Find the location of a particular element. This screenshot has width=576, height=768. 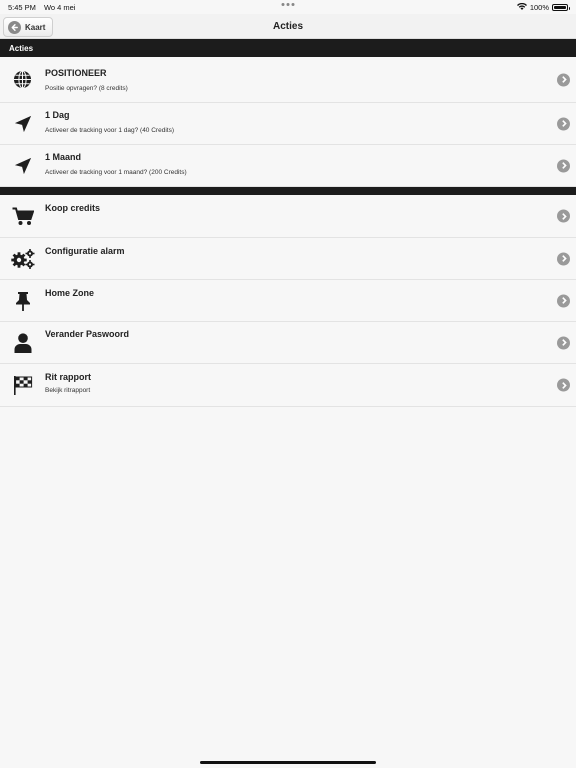

item-title: 1 Maand is located at coordinates (63, 157).